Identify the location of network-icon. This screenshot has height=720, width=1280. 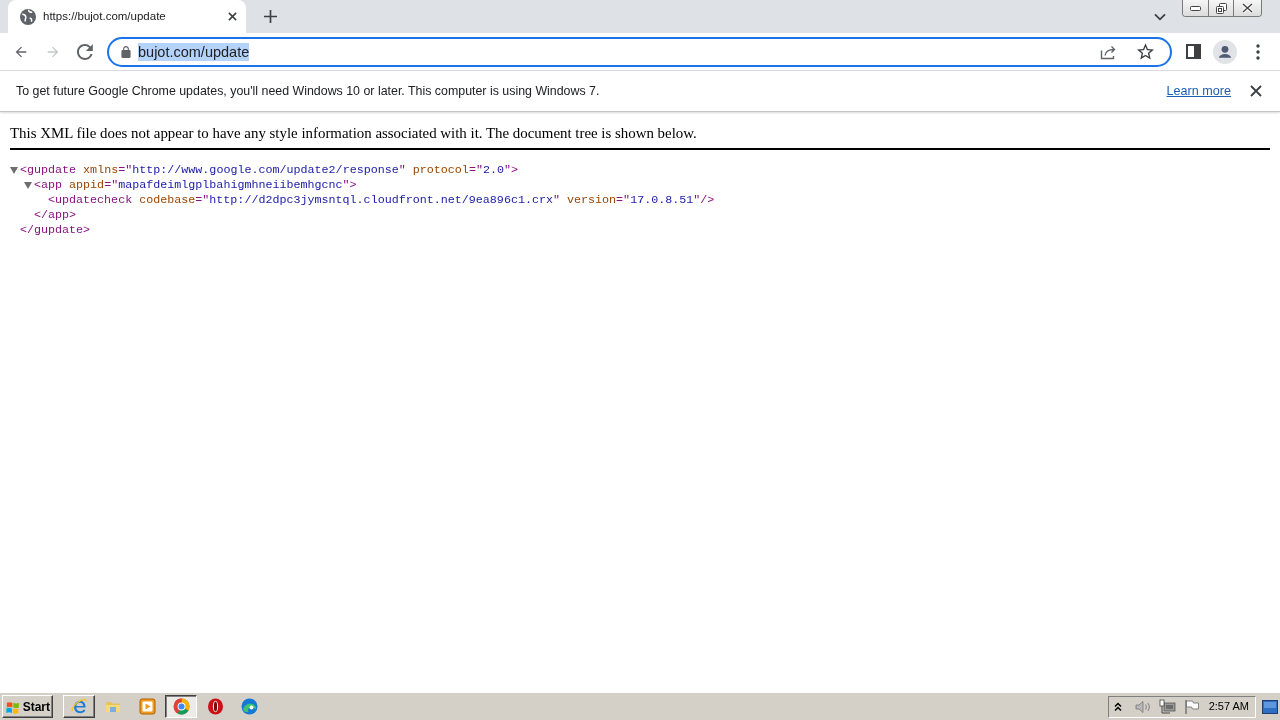
(1167, 706).